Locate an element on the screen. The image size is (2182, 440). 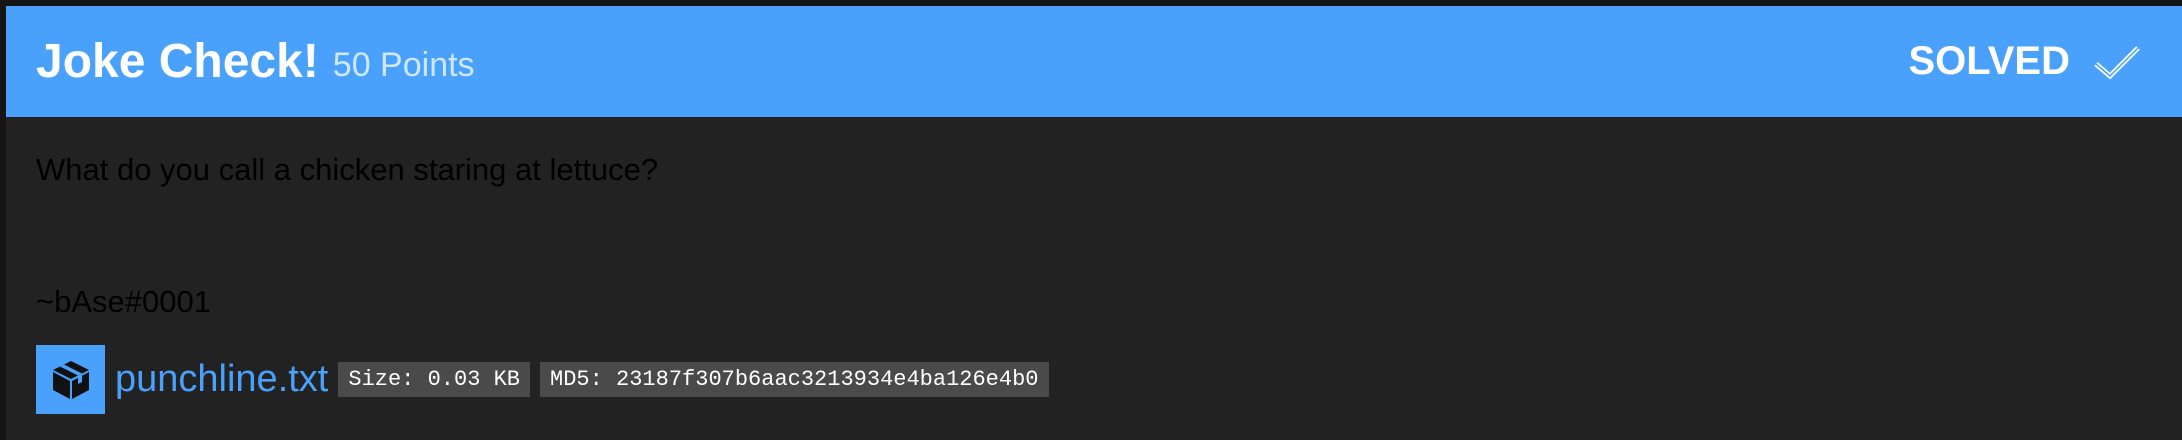
solved-label: SOLVED is located at coordinates (1989, 61).